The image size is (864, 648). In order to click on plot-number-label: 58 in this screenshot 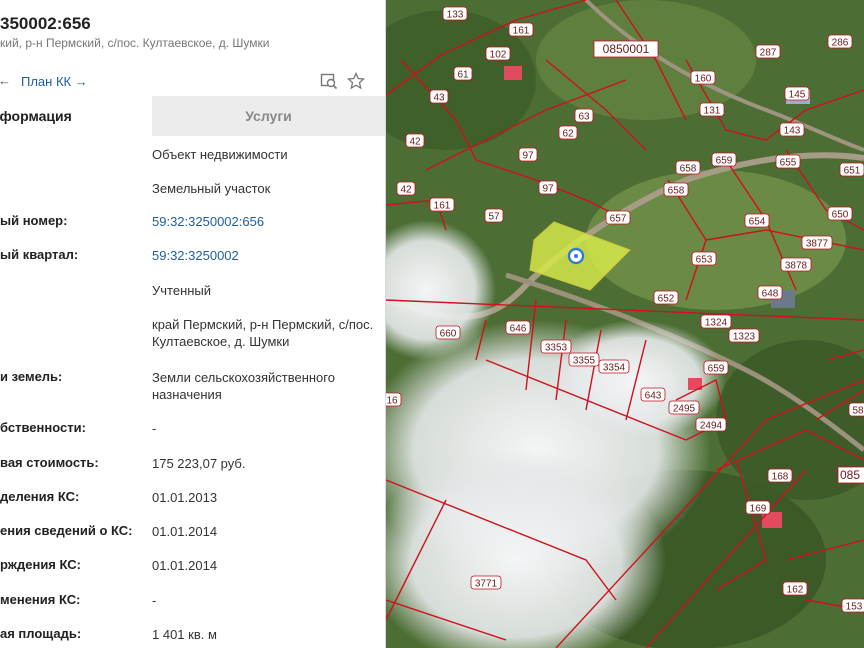, I will do `click(858, 411)`.